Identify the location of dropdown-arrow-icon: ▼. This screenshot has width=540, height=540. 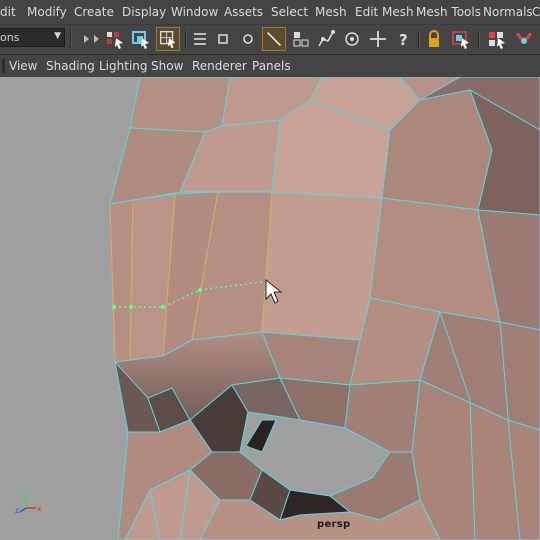
(57, 36).